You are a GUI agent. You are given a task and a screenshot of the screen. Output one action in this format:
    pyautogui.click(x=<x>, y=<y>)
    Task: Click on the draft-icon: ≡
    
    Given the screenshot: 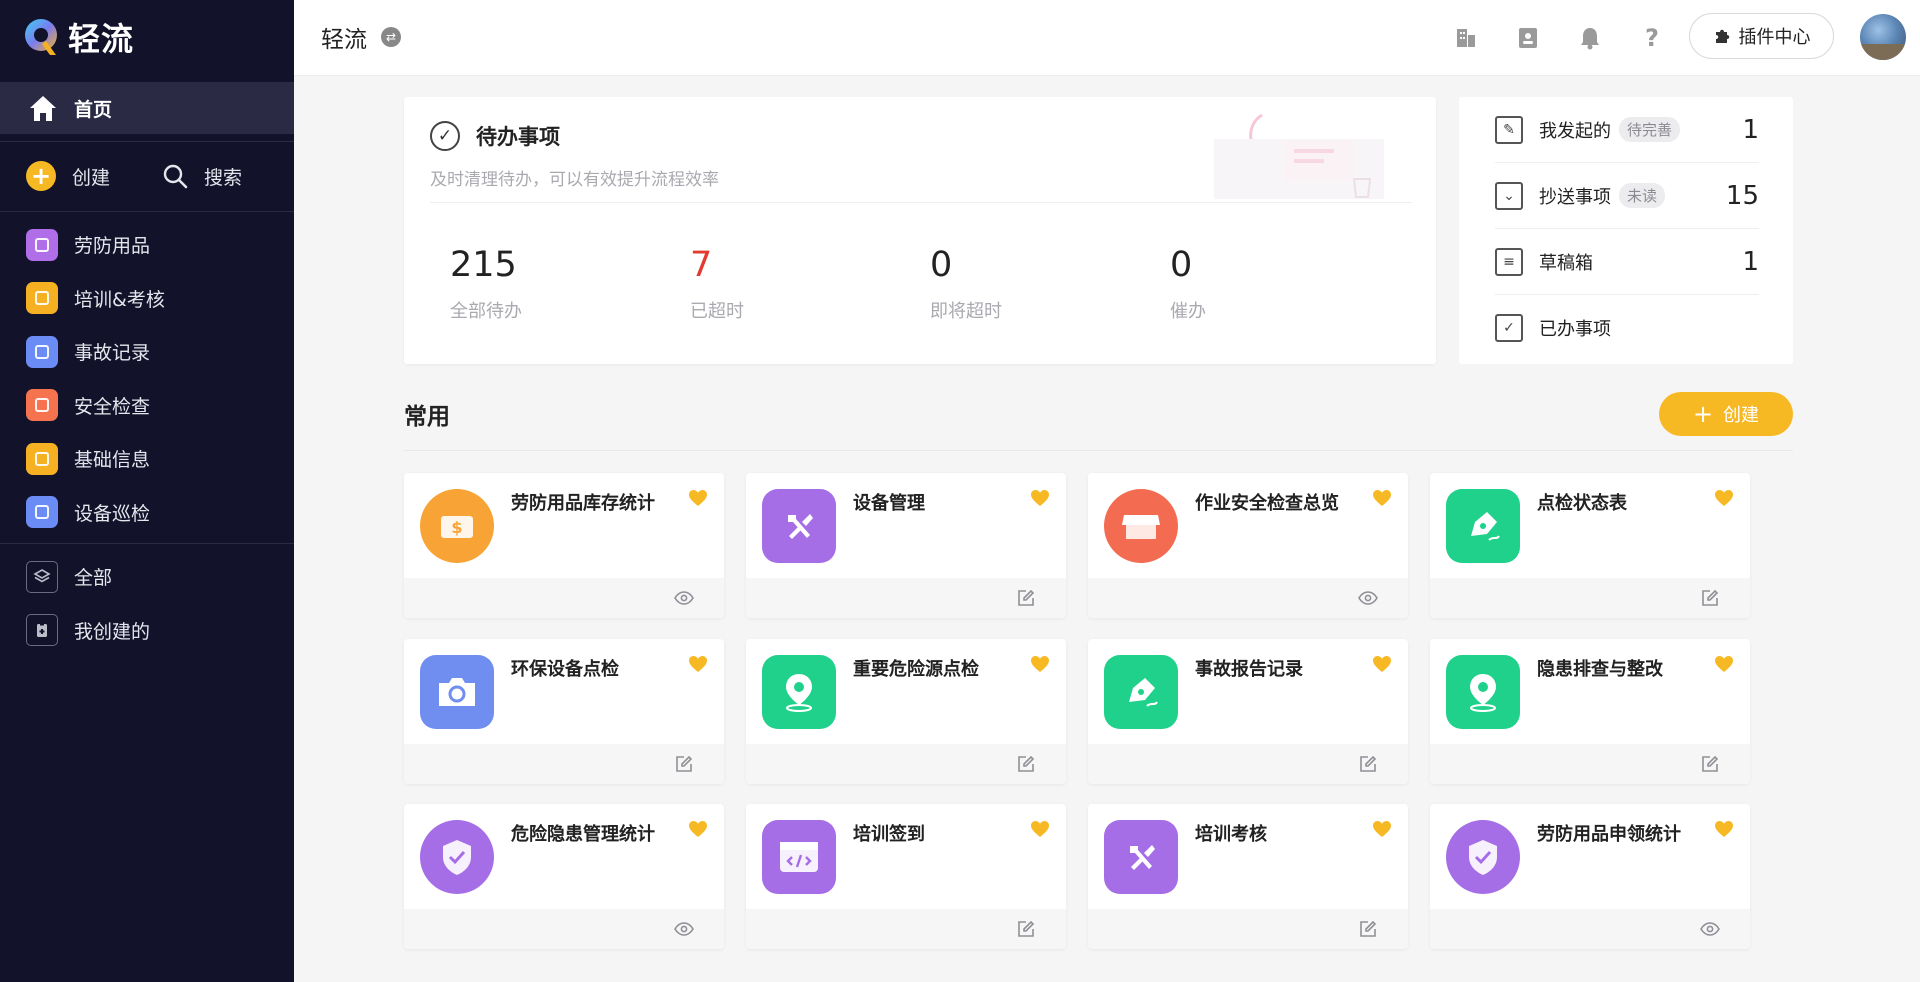 What is the action you would take?
    pyautogui.click(x=1509, y=261)
    